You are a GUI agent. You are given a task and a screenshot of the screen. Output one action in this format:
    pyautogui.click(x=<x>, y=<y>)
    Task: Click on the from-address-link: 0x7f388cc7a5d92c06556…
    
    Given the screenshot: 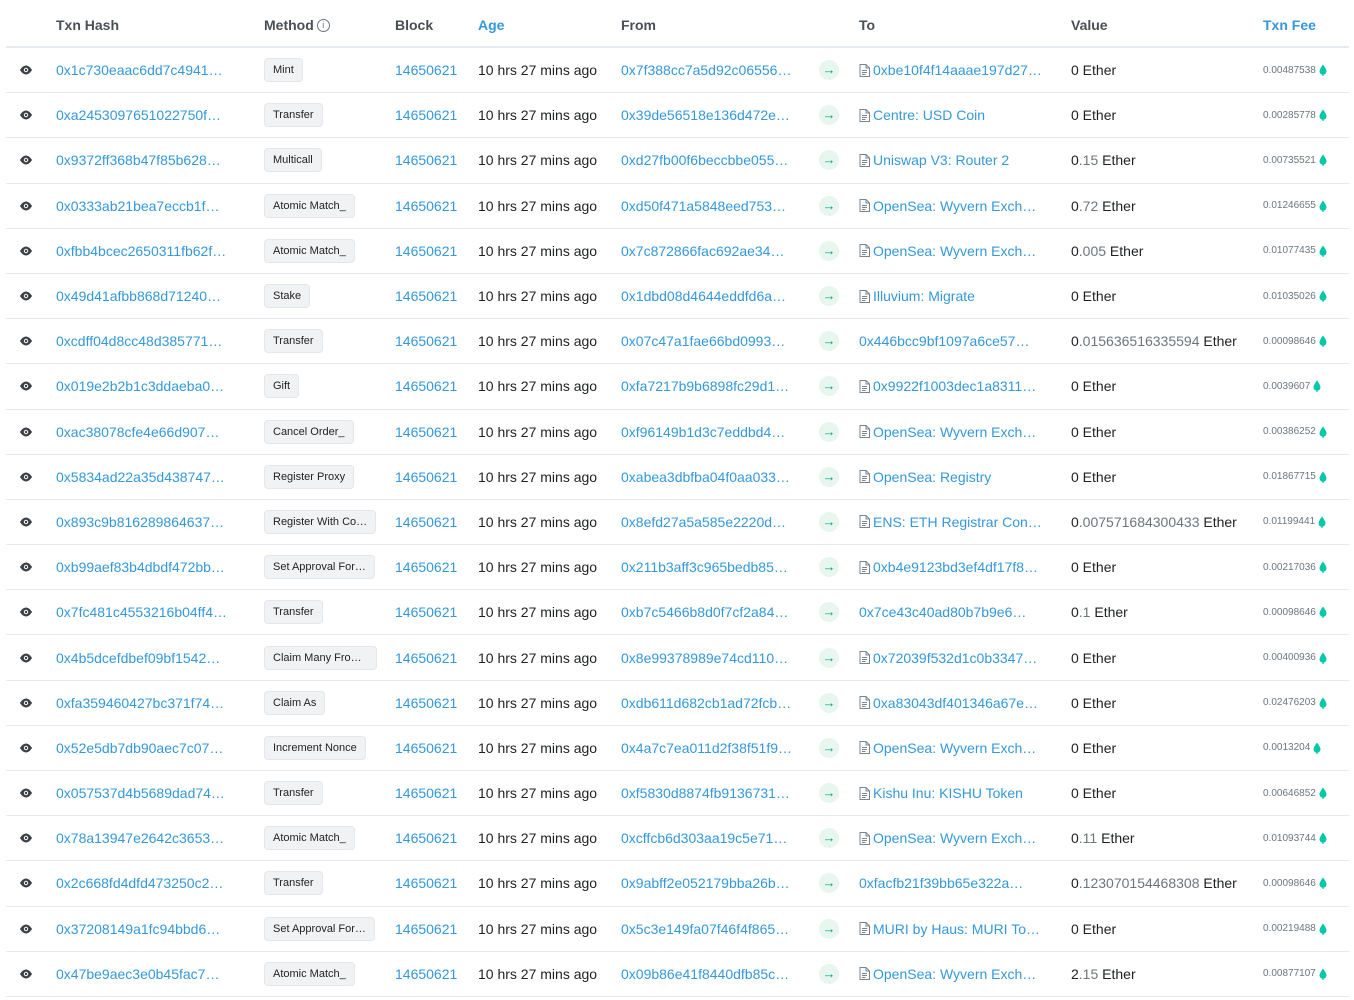 What is the action you would take?
    pyautogui.click(x=706, y=70)
    